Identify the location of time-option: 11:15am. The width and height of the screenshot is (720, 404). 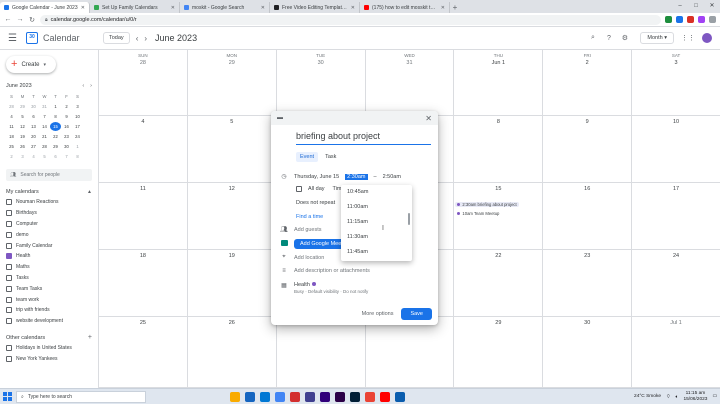
(376, 222).